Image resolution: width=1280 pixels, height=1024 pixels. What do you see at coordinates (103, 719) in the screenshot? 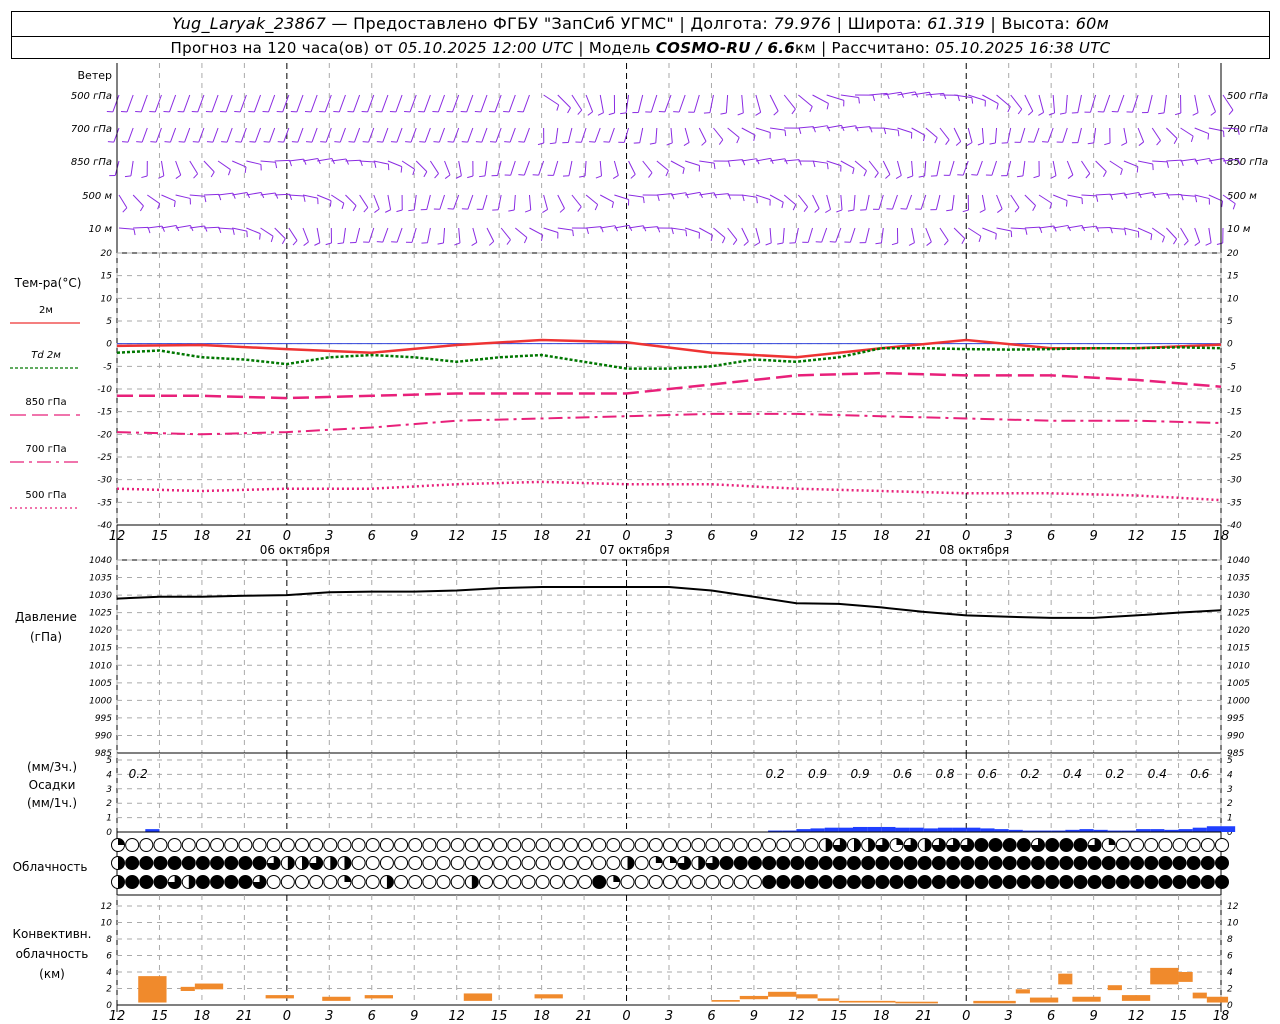
I see `pressure-ytick-left: 995` at bounding box center [103, 719].